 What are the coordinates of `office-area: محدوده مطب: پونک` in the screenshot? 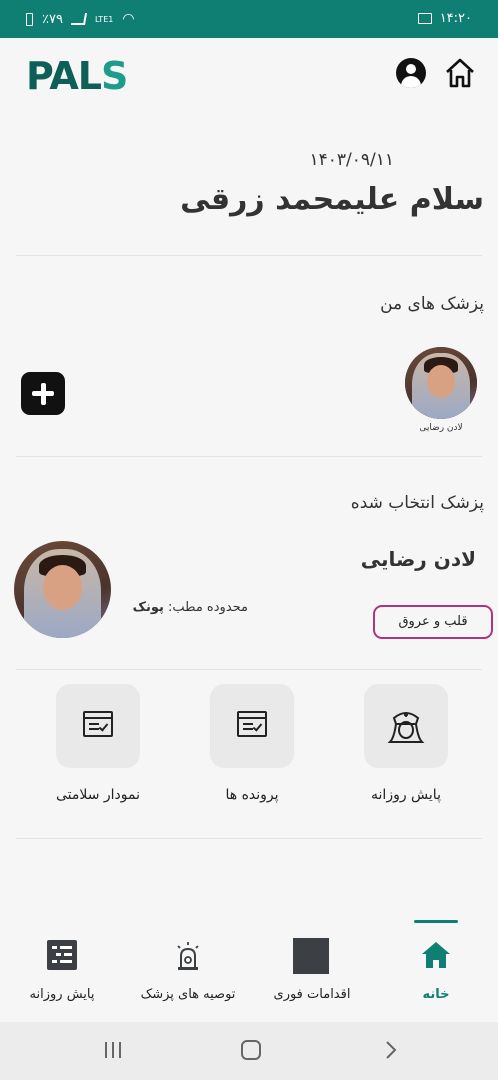 It's located at (190, 607).